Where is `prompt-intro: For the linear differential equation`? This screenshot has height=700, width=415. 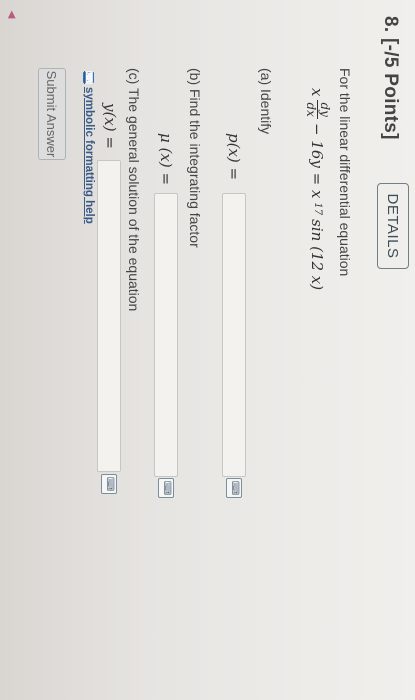 prompt-intro: For the linear differential equation is located at coordinates (345, 172).